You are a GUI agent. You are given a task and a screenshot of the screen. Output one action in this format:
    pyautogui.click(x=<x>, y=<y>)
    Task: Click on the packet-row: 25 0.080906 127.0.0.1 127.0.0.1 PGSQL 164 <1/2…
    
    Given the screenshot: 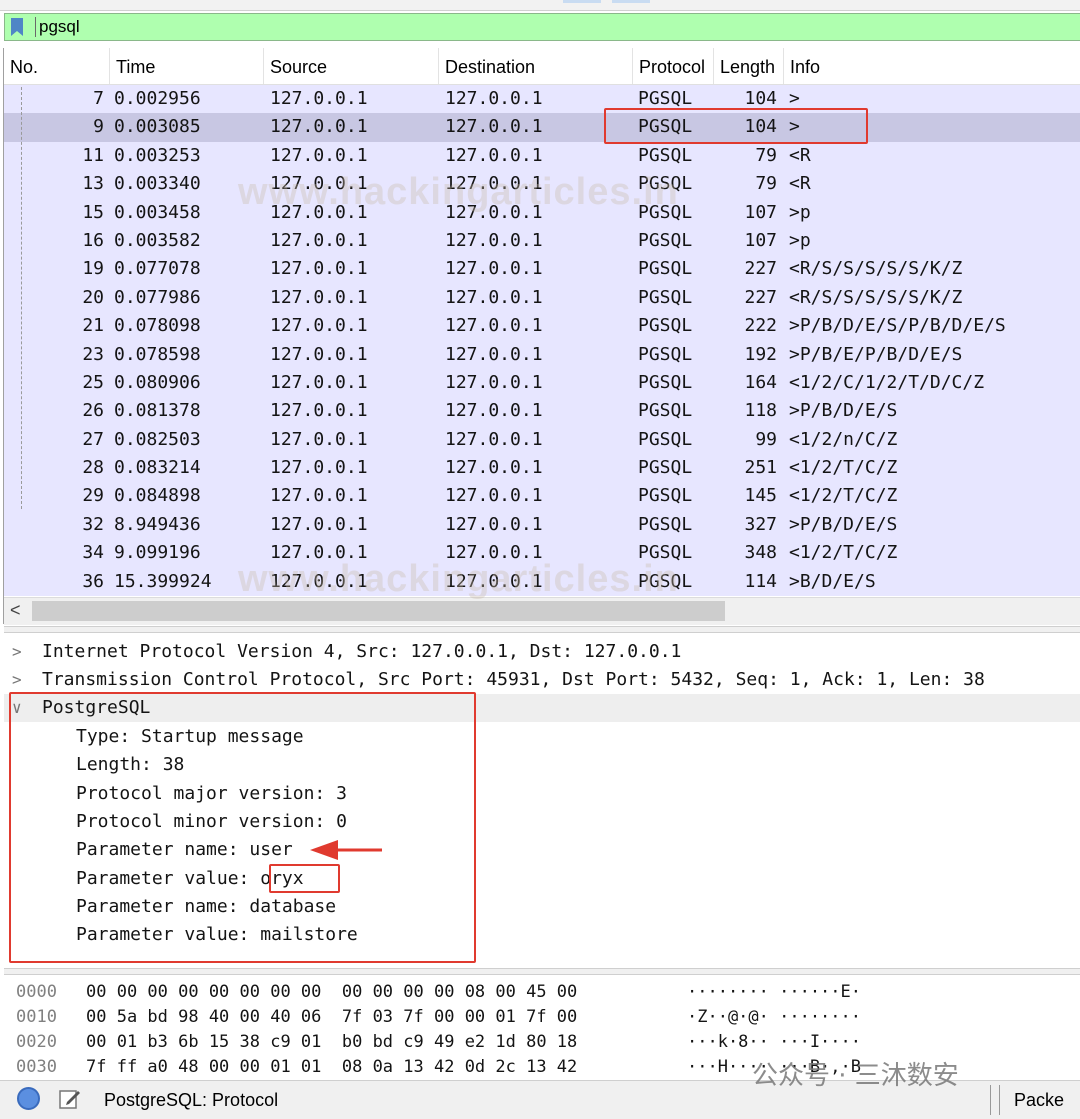 What is the action you would take?
    pyautogui.click(x=542, y=383)
    